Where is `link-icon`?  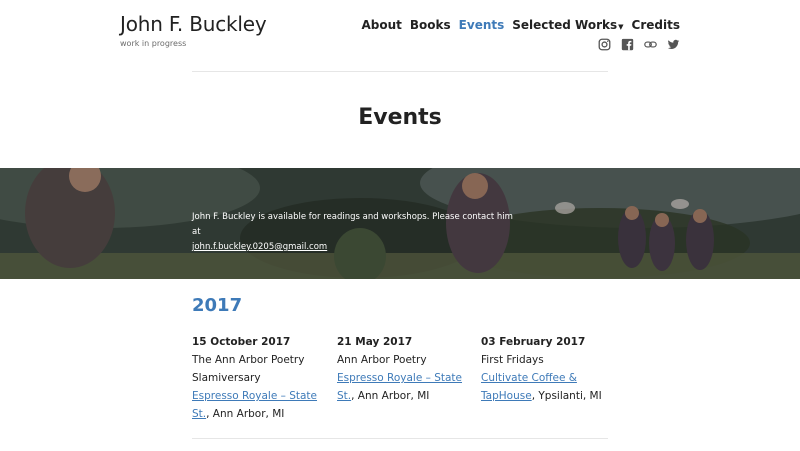
link-icon is located at coordinates (650, 44).